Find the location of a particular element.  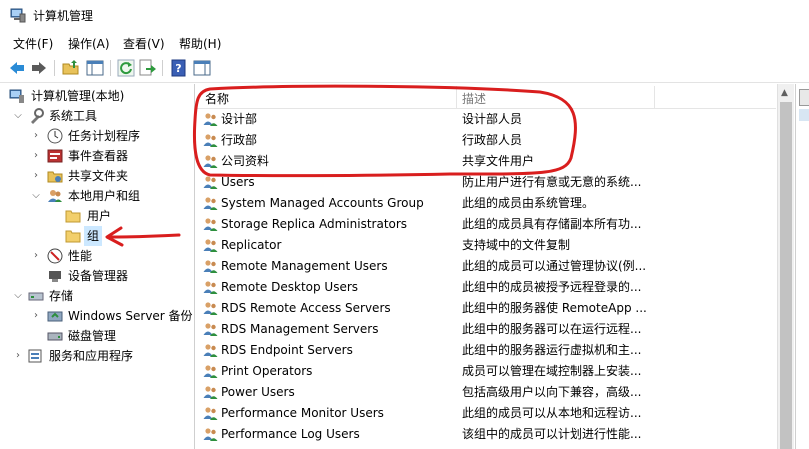

scroll-up-icon: ▲ is located at coordinates (784, 93).